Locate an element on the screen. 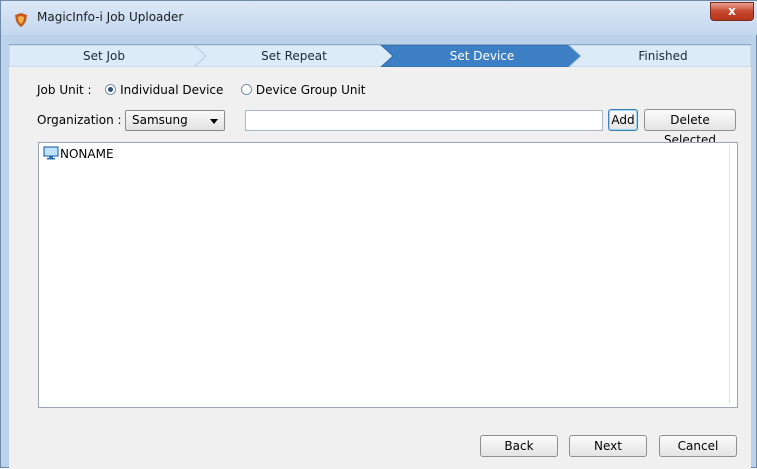  device-search-input is located at coordinates (424, 120).